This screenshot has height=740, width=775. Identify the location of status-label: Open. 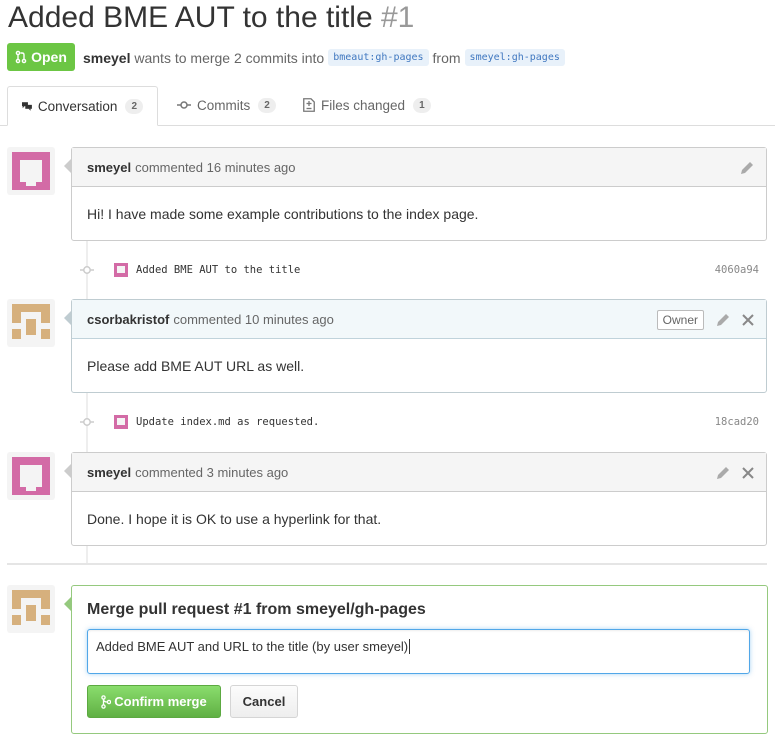
(49, 57).